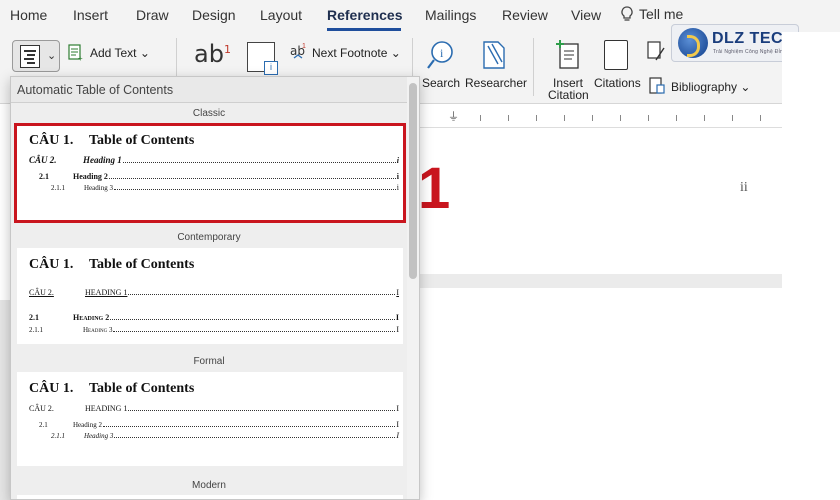 The width and height of the screenshot is (840, 500). What do you see at coordinates (28, 15) in the screenshot?
I see `tab-home: Home` at bounding box center [28, 15].